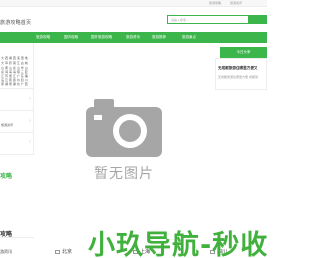  Describe the element at coordinates (189, 37) in the screenshot. I see `nav-item-6: 旅游景点` at that location.